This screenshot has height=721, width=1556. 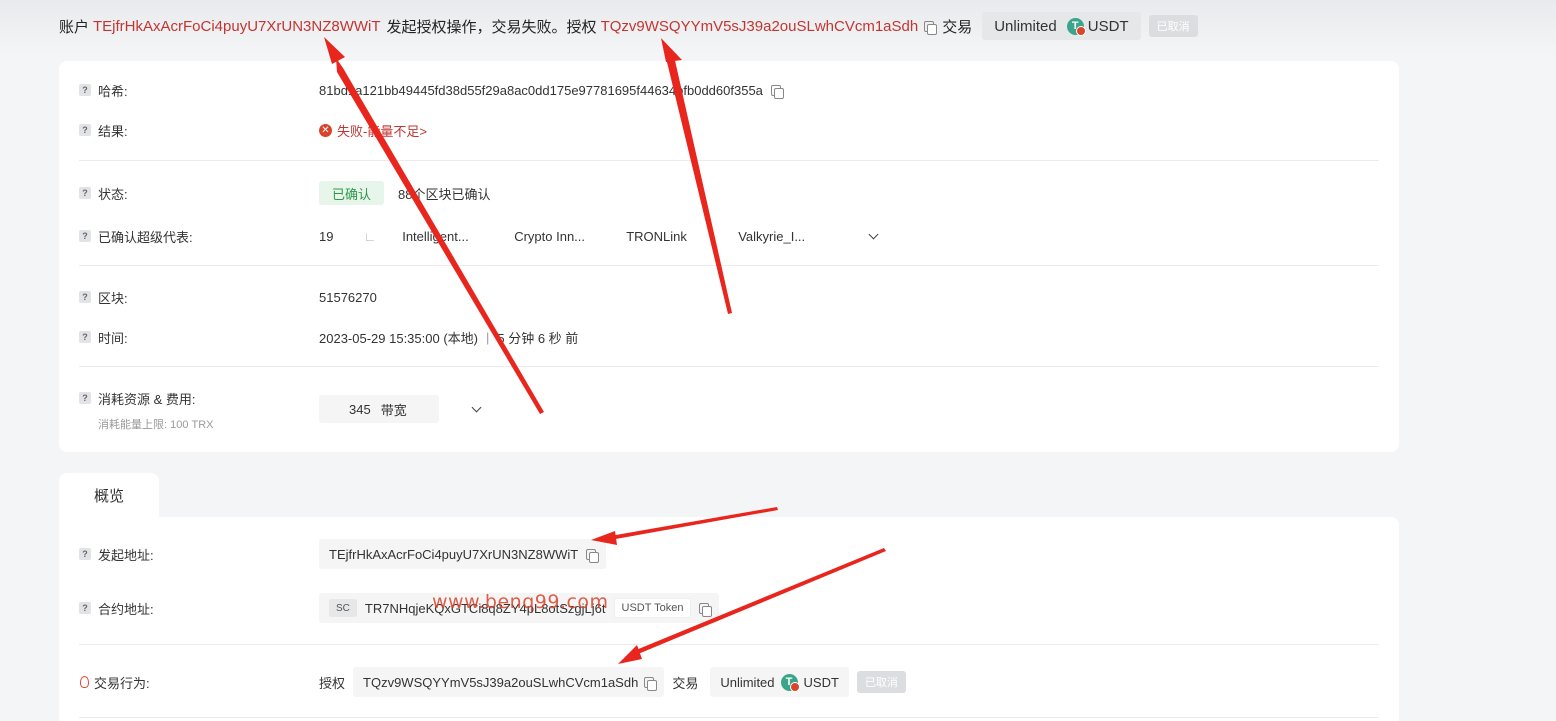 What do you see at coordinates (348, 297) in the screenshot?
I see `block-value: 51576270` at bounding box center [348, 297].